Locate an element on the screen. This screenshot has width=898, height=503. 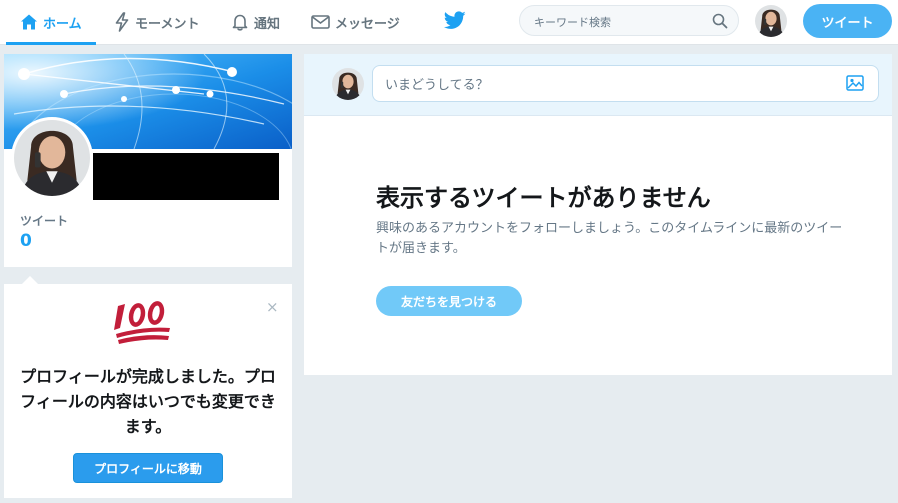
tweet-composer is located at coordinates (598, 85).